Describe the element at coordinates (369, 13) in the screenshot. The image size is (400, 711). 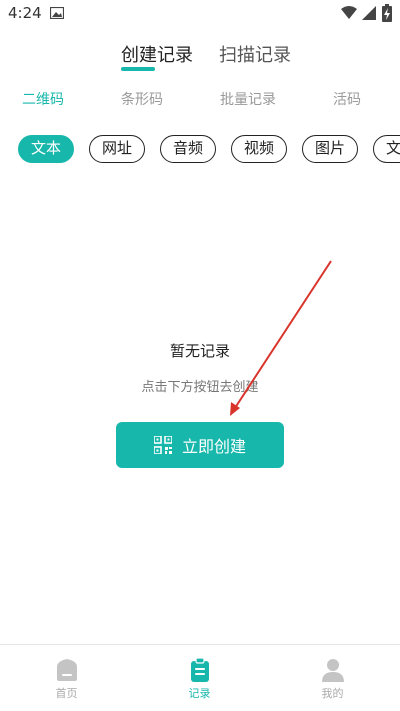
I see `cellular-signal-icon` at that location.